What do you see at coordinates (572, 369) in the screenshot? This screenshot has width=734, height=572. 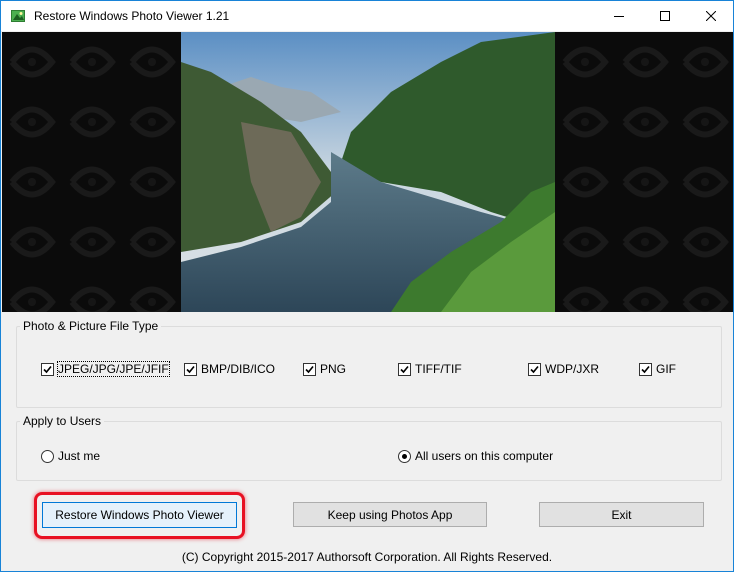 I see `wdp-label: WDP/JXR` at bounding box center [572, 369].